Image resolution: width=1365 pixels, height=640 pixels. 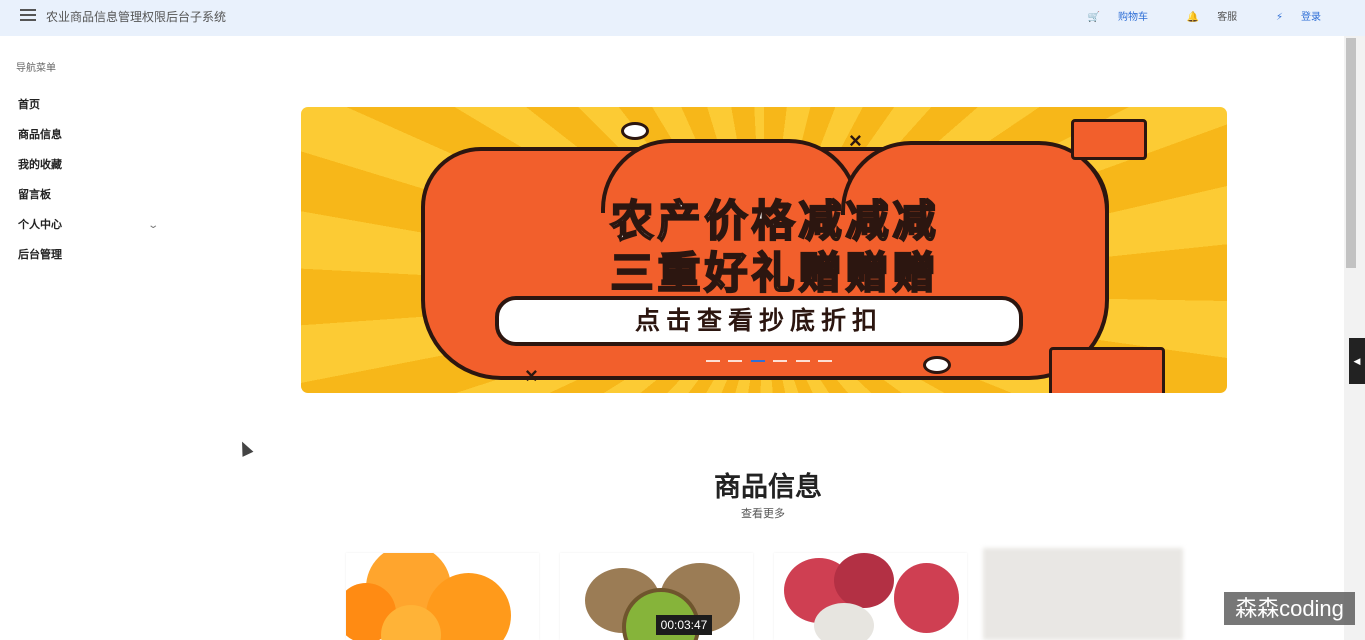 What do you see at coordinates (1351, 153) in the screenshot?
I see `scrollbar-thumb` at bounding box center [1351, 153].